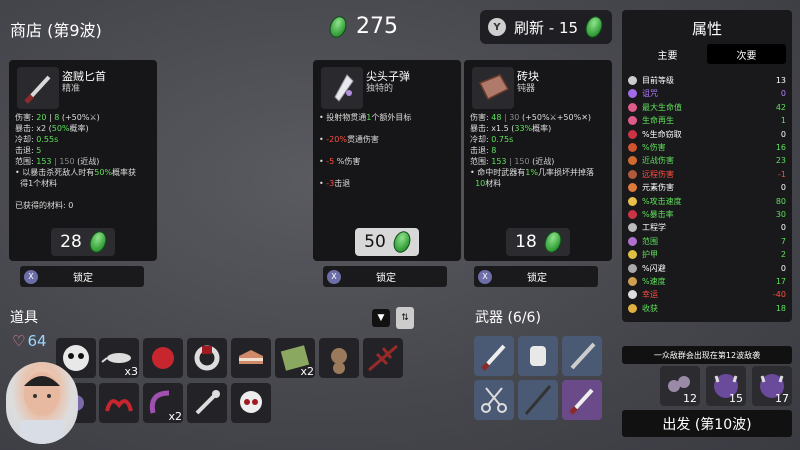 This screenshot has height=450, width=800. I want to click on lock-button-3: X 锁定, so click(536, 276).